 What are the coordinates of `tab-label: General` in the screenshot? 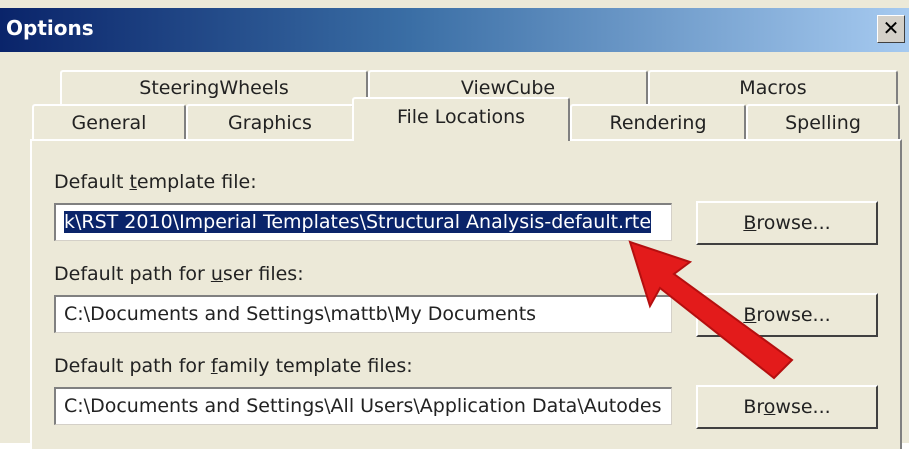 It's located at (109, 123).